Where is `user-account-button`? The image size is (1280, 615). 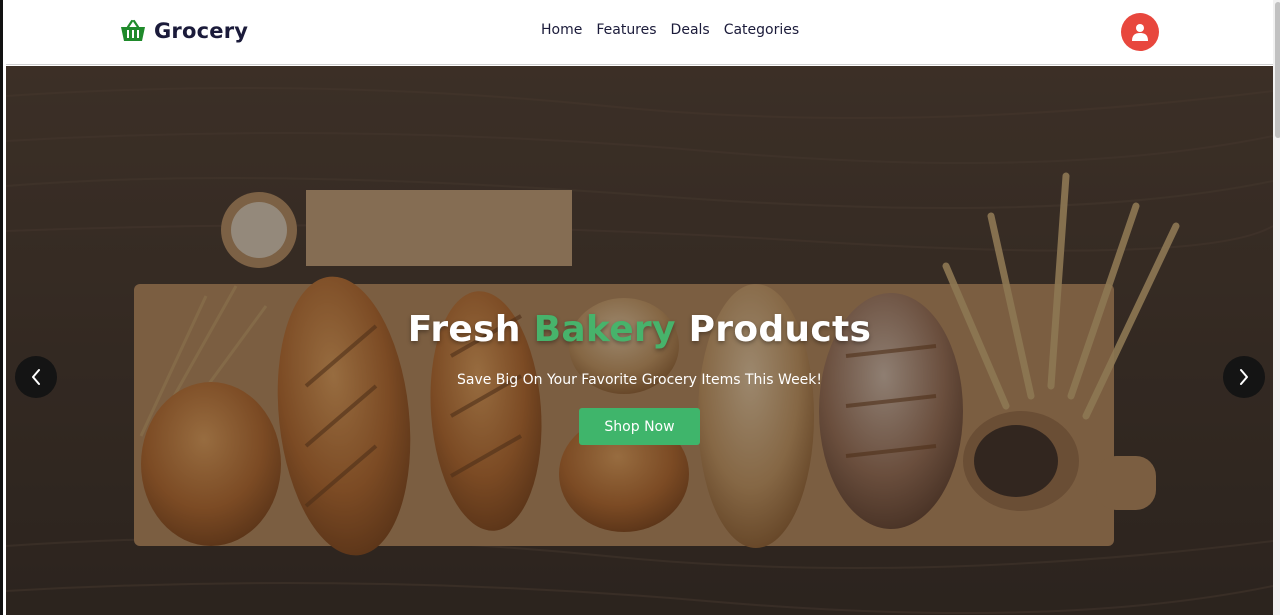
user-account-button is located at coordinates (1140, 32).